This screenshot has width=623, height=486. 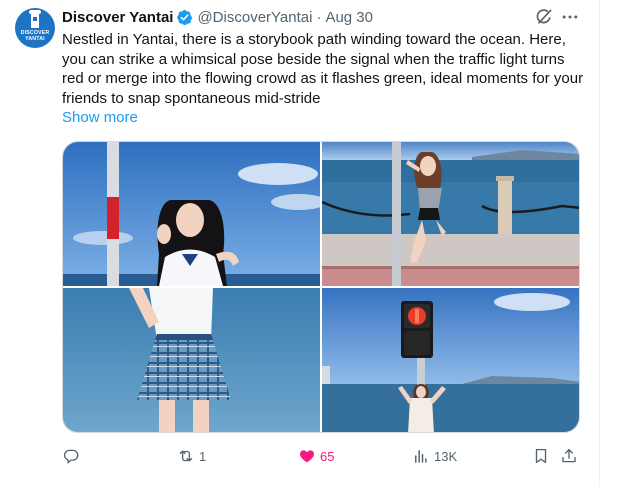 What do you see at coordinates (421, 456) in the screenshot?
I see `views-icon` at bounding box center [421, 456].